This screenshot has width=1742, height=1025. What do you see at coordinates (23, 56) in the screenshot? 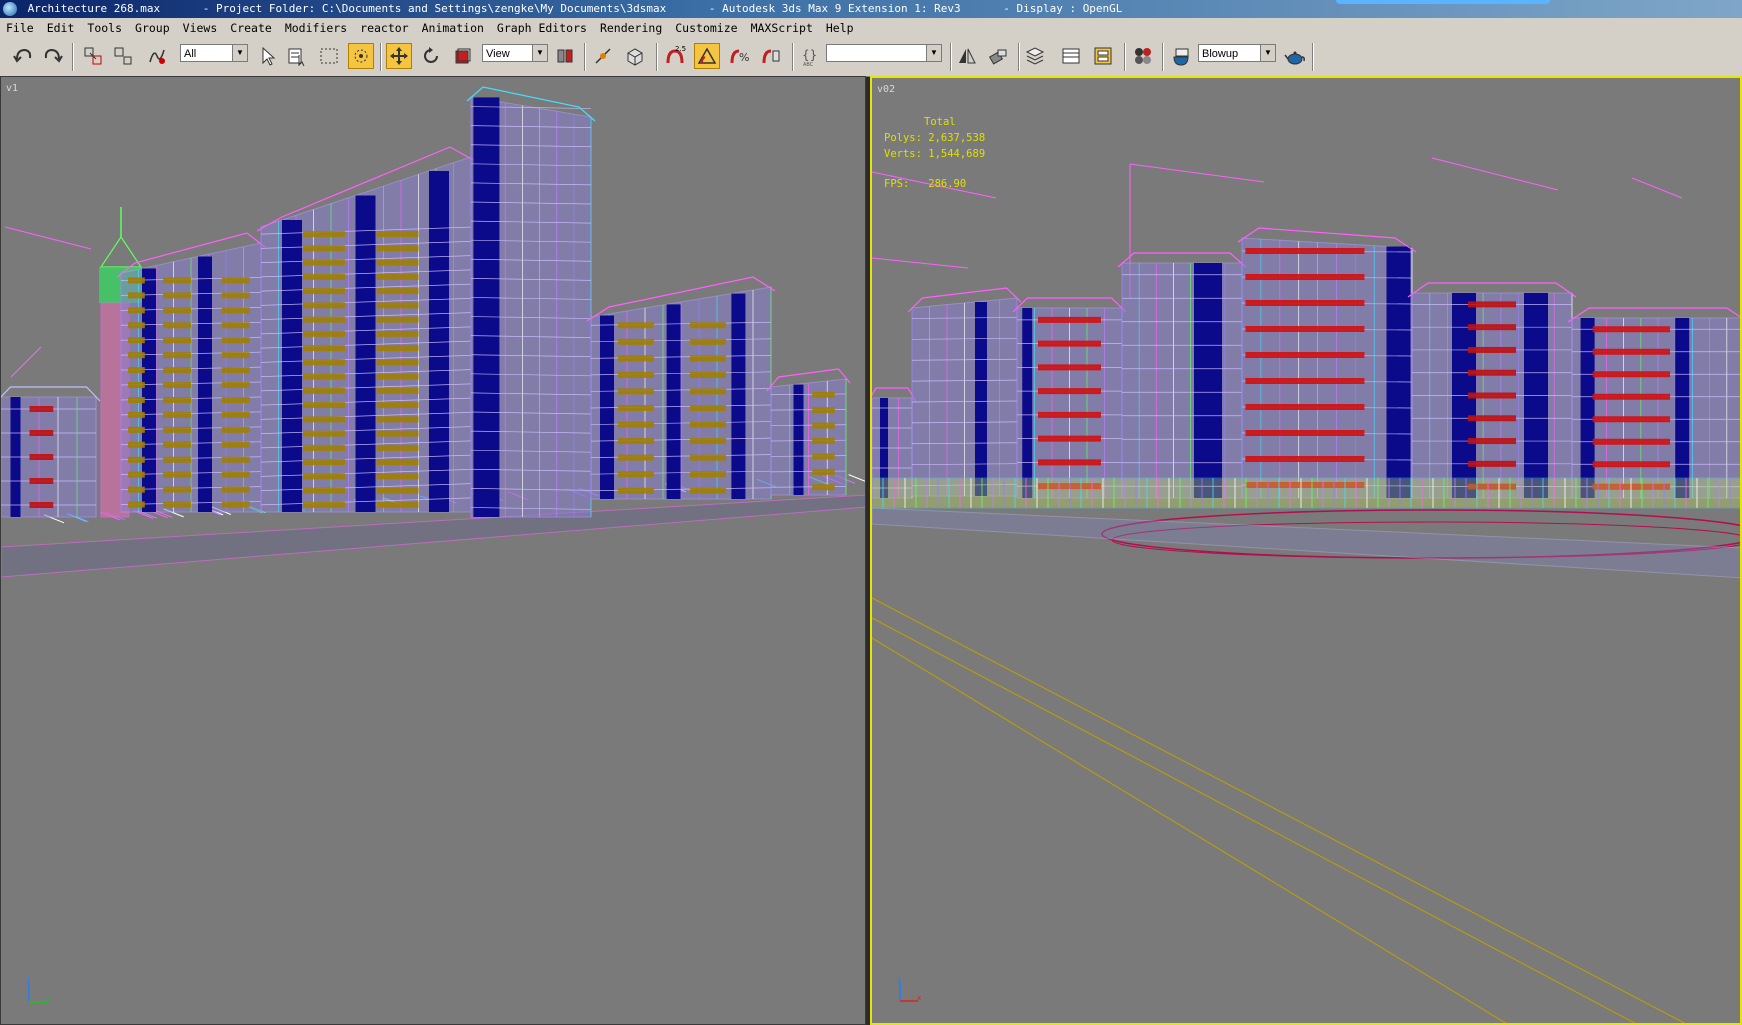
I see `undo-icon` at bounding box center [23, 56].